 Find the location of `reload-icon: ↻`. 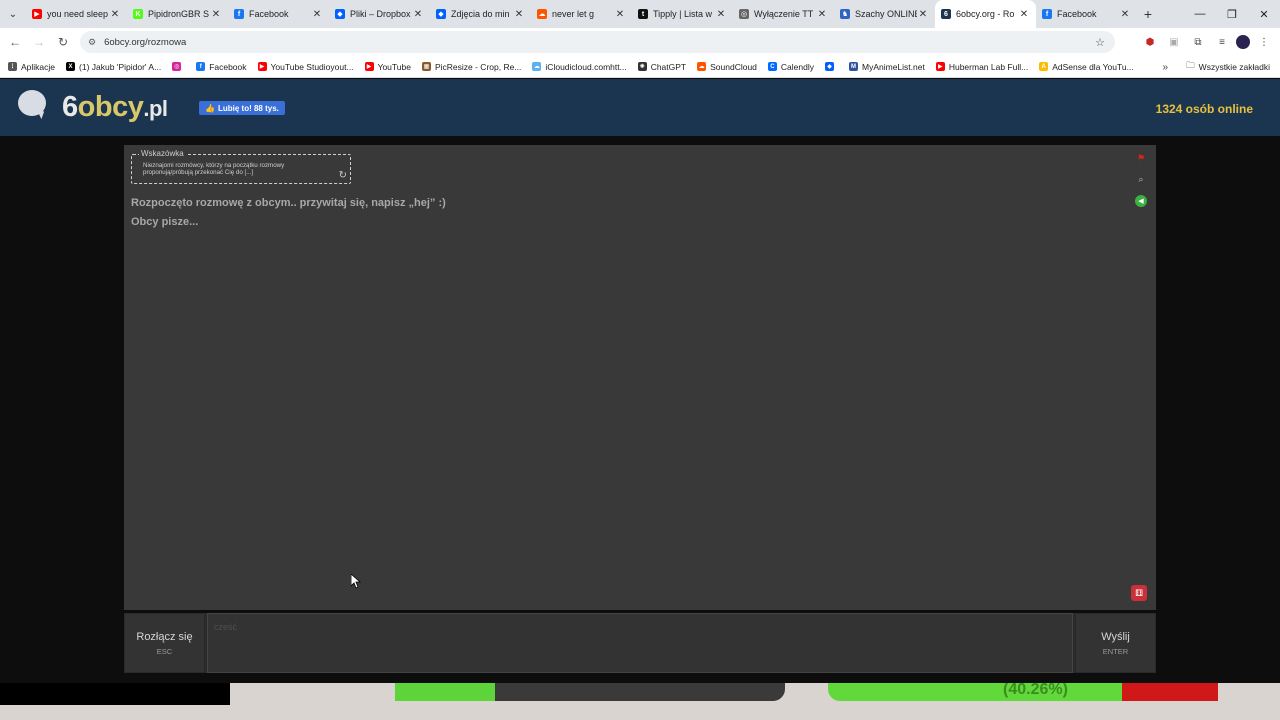

reload-icon: ↻ is located at coordinates (63, 42).